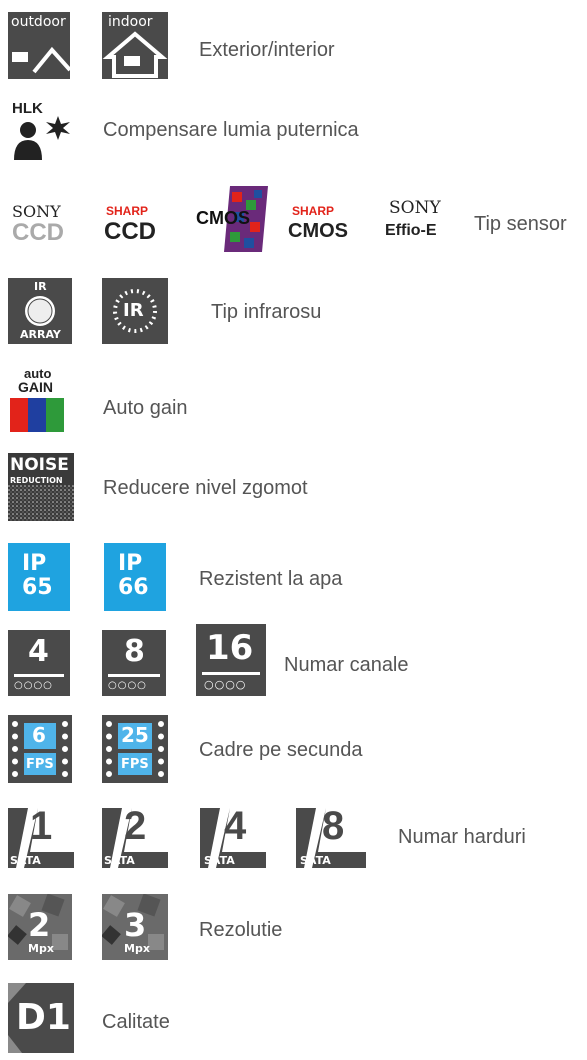 The image size is (587, 1060). Describe the element at coordinates (232, 219) in the screenshot. I see `cmos-icon: CMOS` at that location.